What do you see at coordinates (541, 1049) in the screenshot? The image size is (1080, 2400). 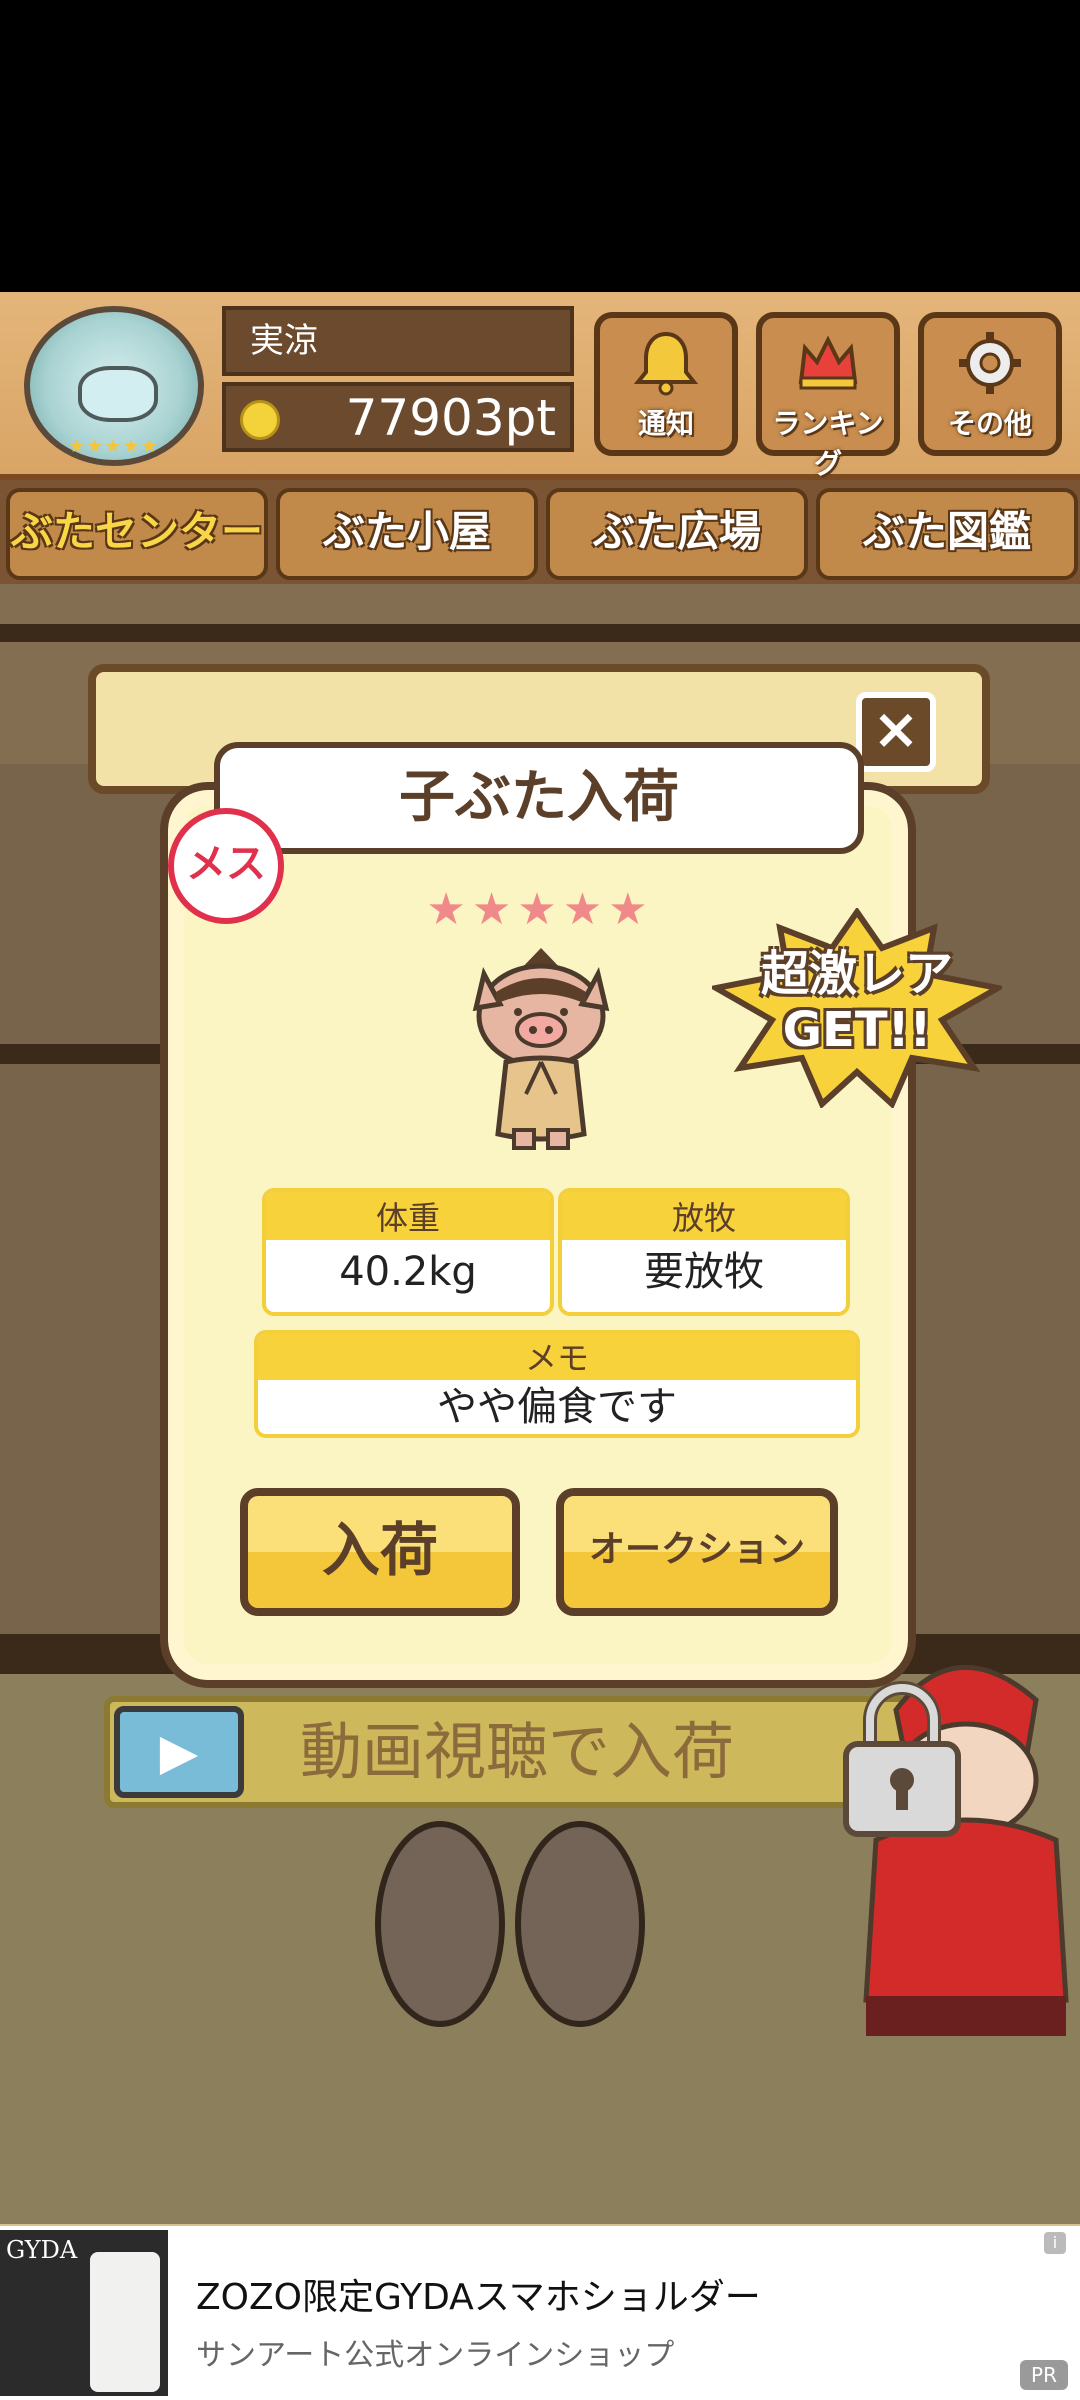 I see `piglet-image` at bounding box center [541, 1049].